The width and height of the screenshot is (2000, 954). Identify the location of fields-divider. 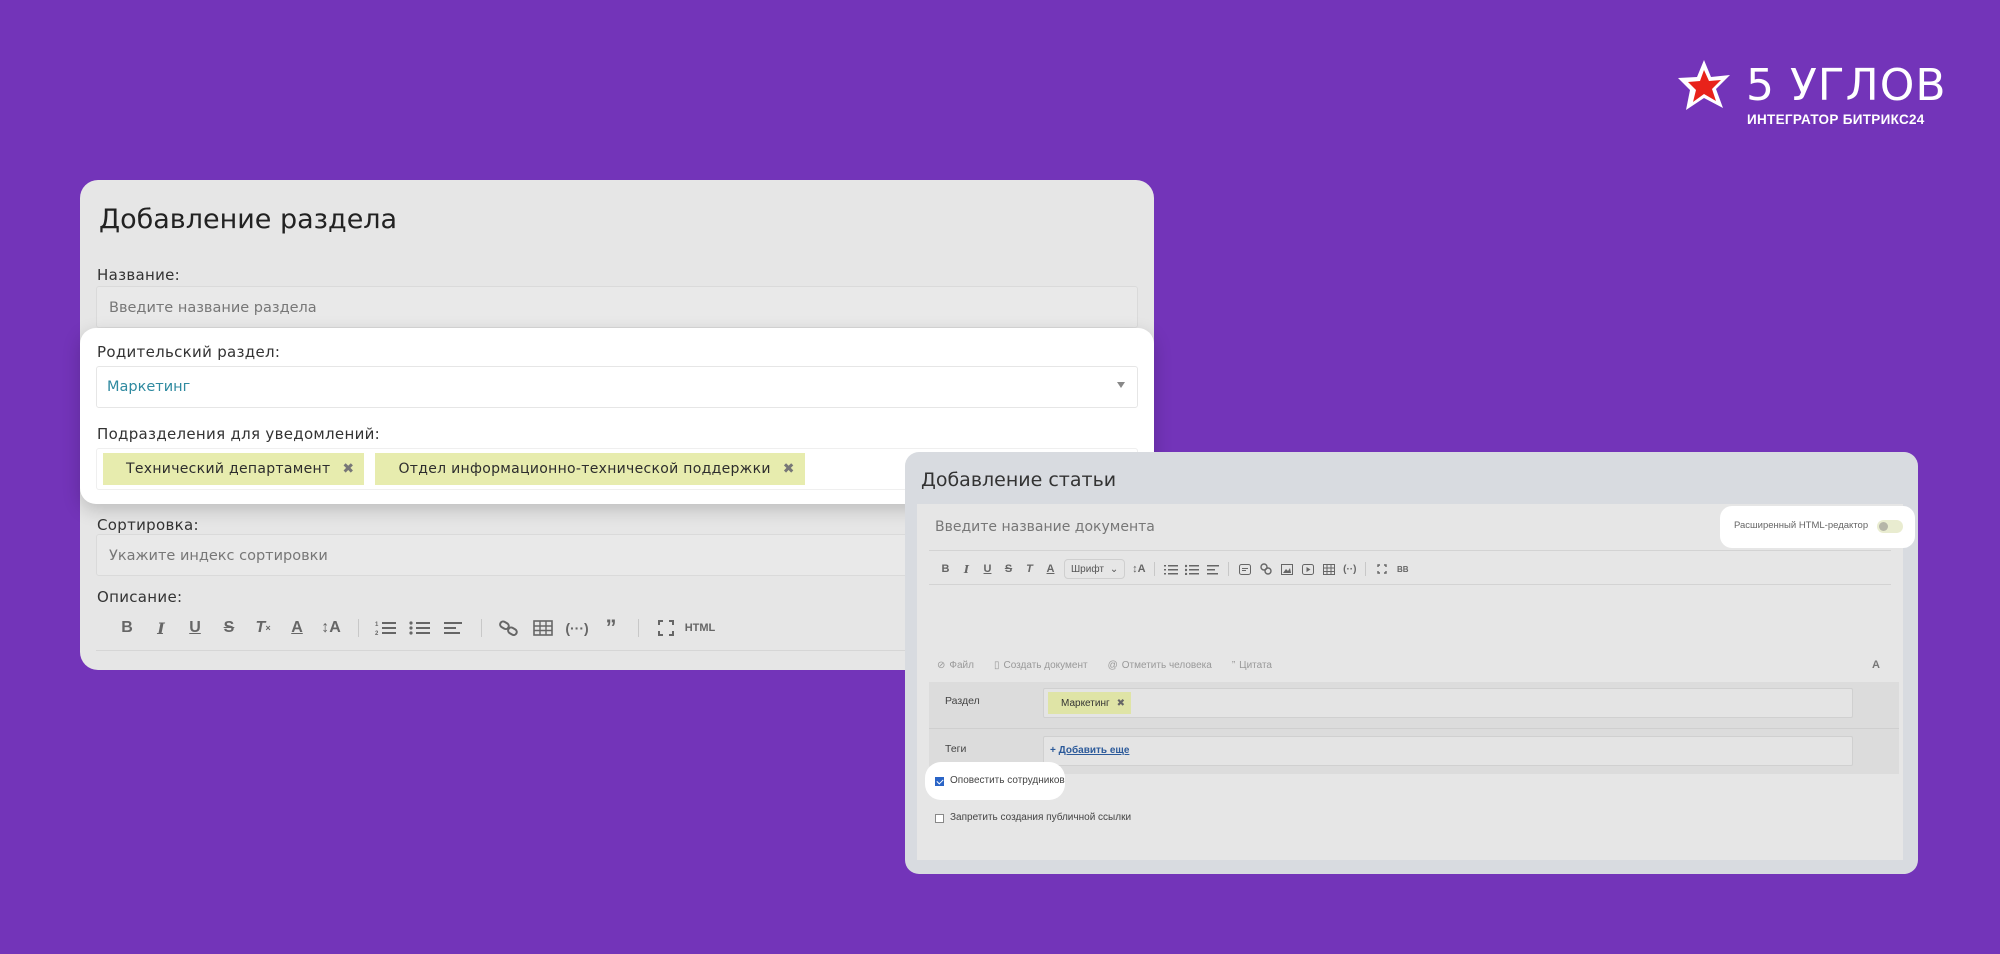
(1414, 728).